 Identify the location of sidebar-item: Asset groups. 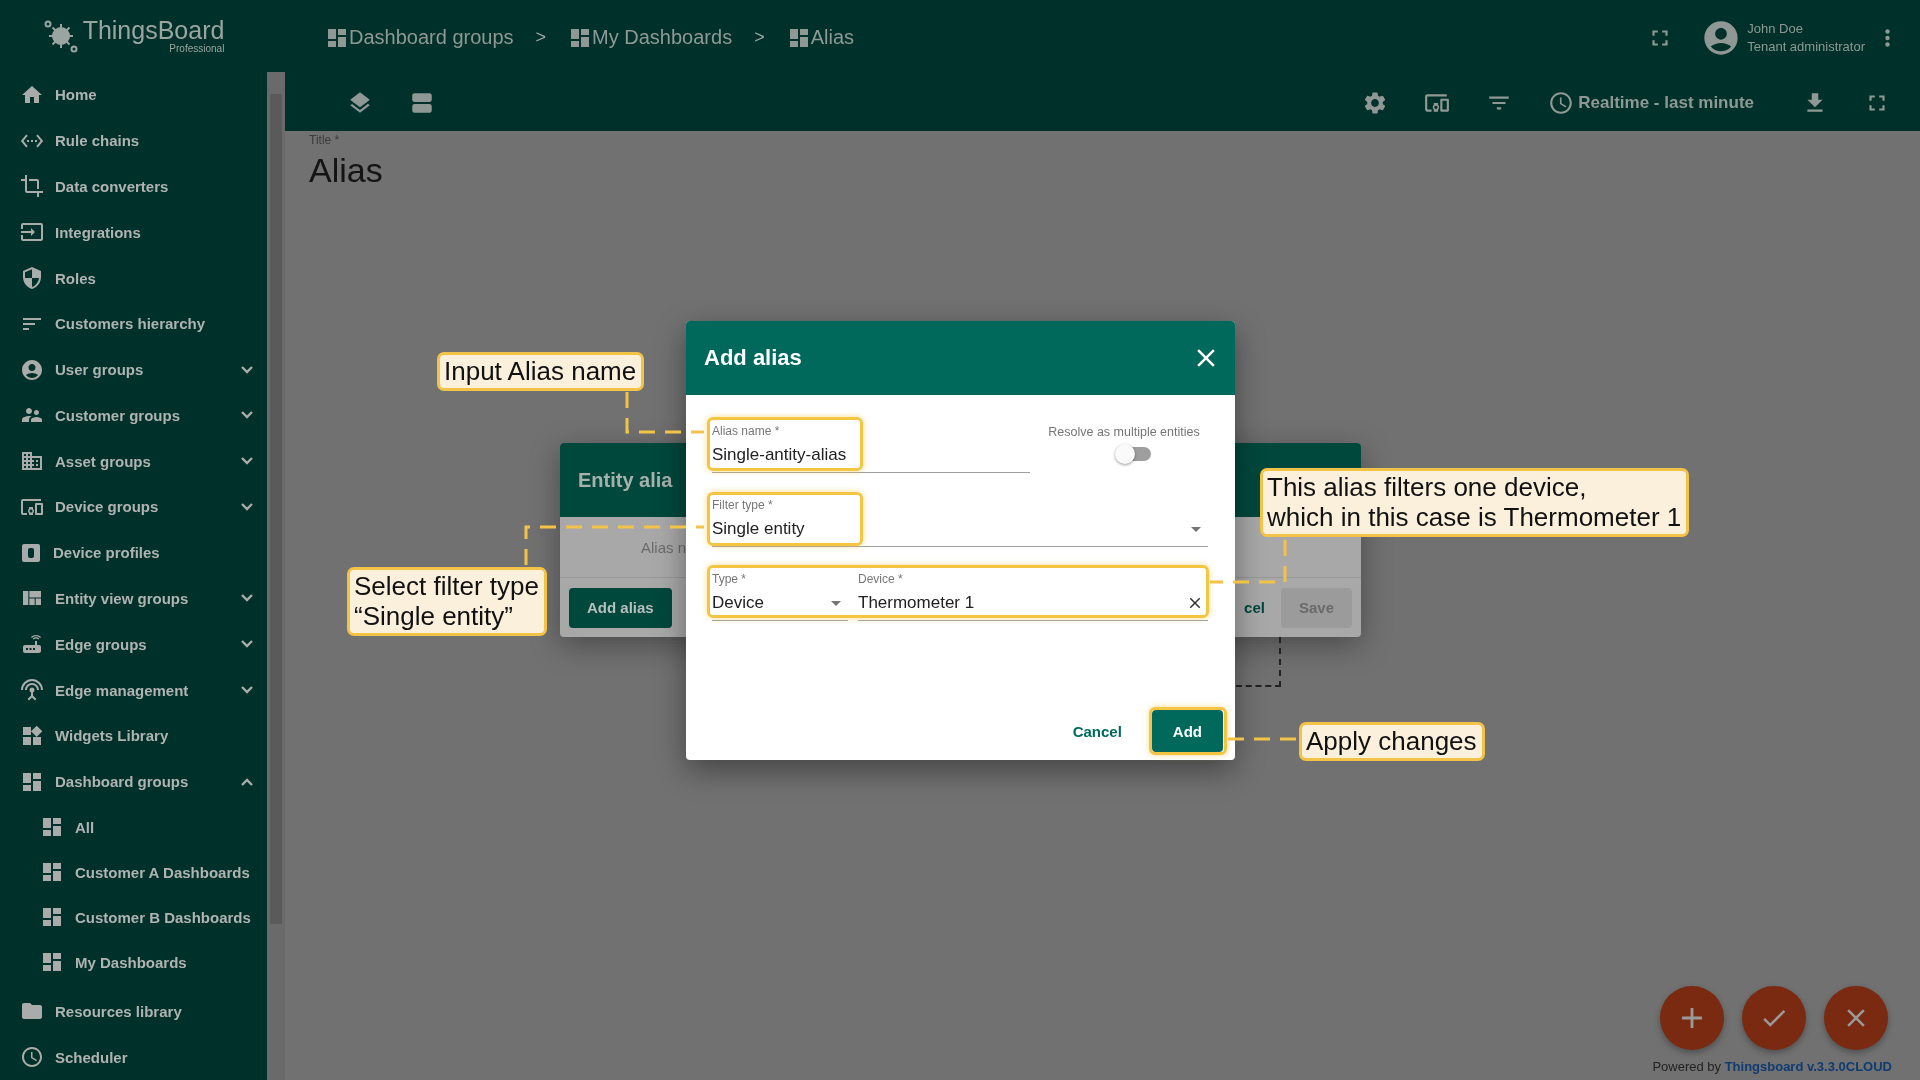
(133, 461).